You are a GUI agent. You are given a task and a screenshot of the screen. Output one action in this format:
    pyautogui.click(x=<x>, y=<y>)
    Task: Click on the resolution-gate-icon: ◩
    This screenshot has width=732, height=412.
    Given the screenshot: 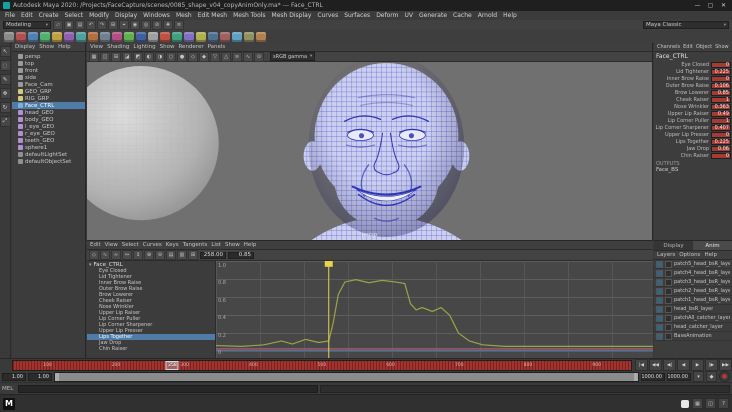 What is the action you would take?
    pyautogui.click(x=138, y=56)
    